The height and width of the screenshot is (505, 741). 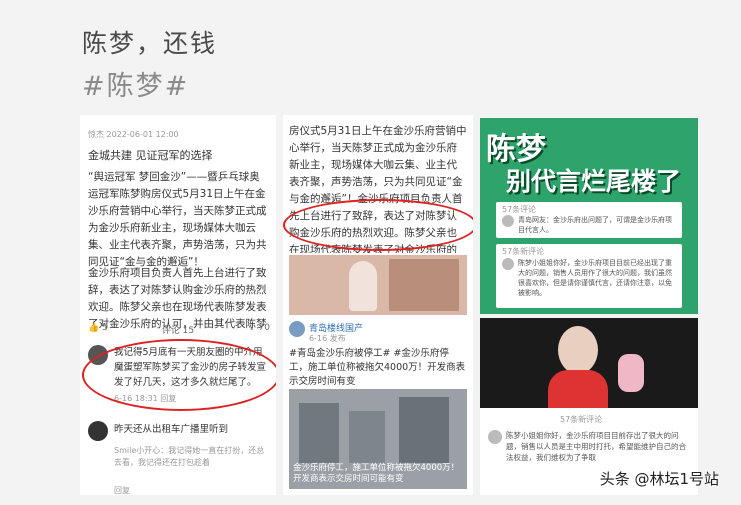 I want to click on post-meta: 惊杰 2022-06-01 12:00, so click(x=133, y=134).